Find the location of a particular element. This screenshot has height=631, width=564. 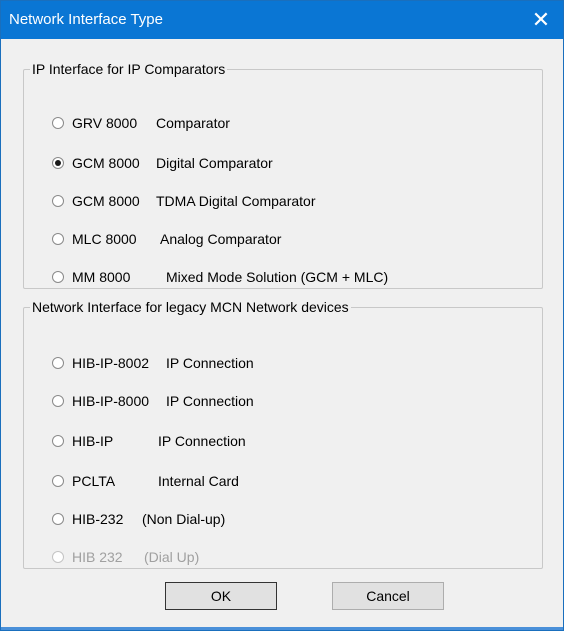

option-desc: Analog Comparator is located at coordinates (221, 239).